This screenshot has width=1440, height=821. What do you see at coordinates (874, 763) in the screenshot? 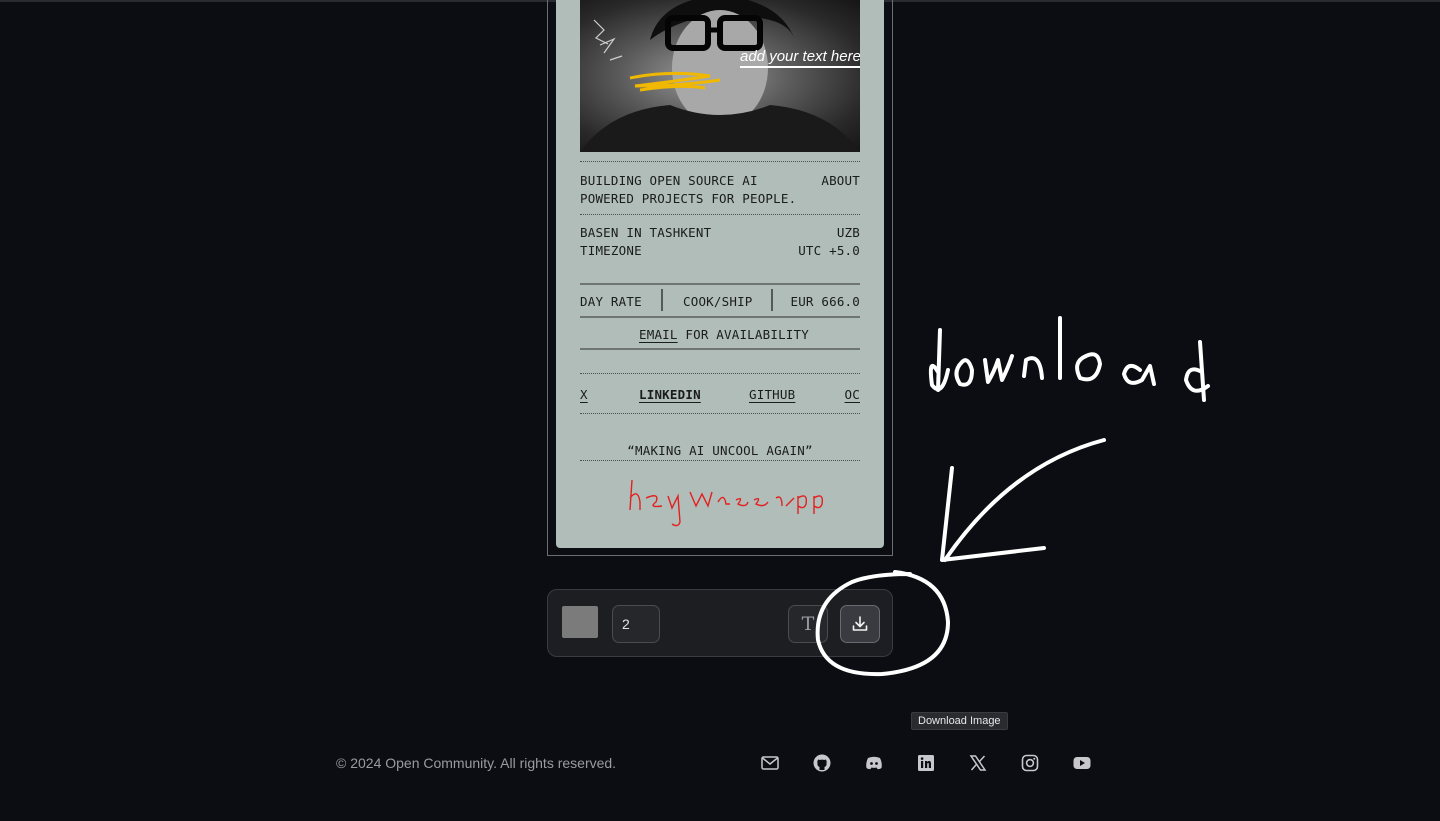
I see `discord-icon` at bounding box center [874, 763].